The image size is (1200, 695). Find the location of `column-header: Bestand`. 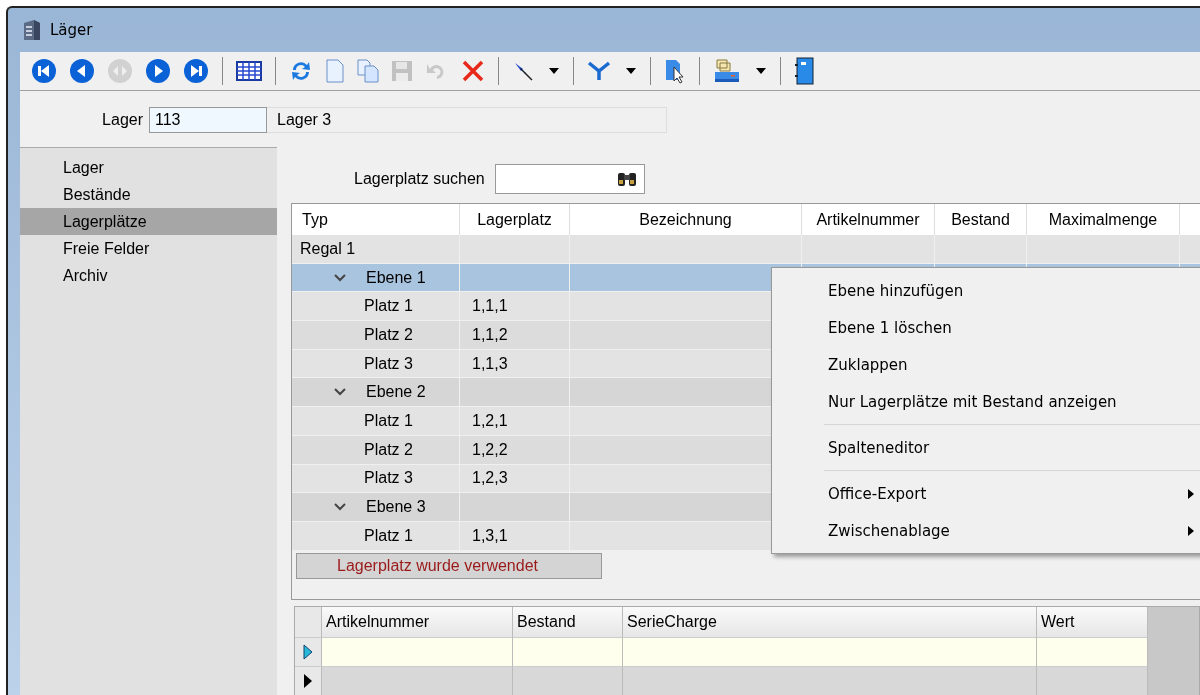

column-header: Bestand is located at coordinates (568, 622).